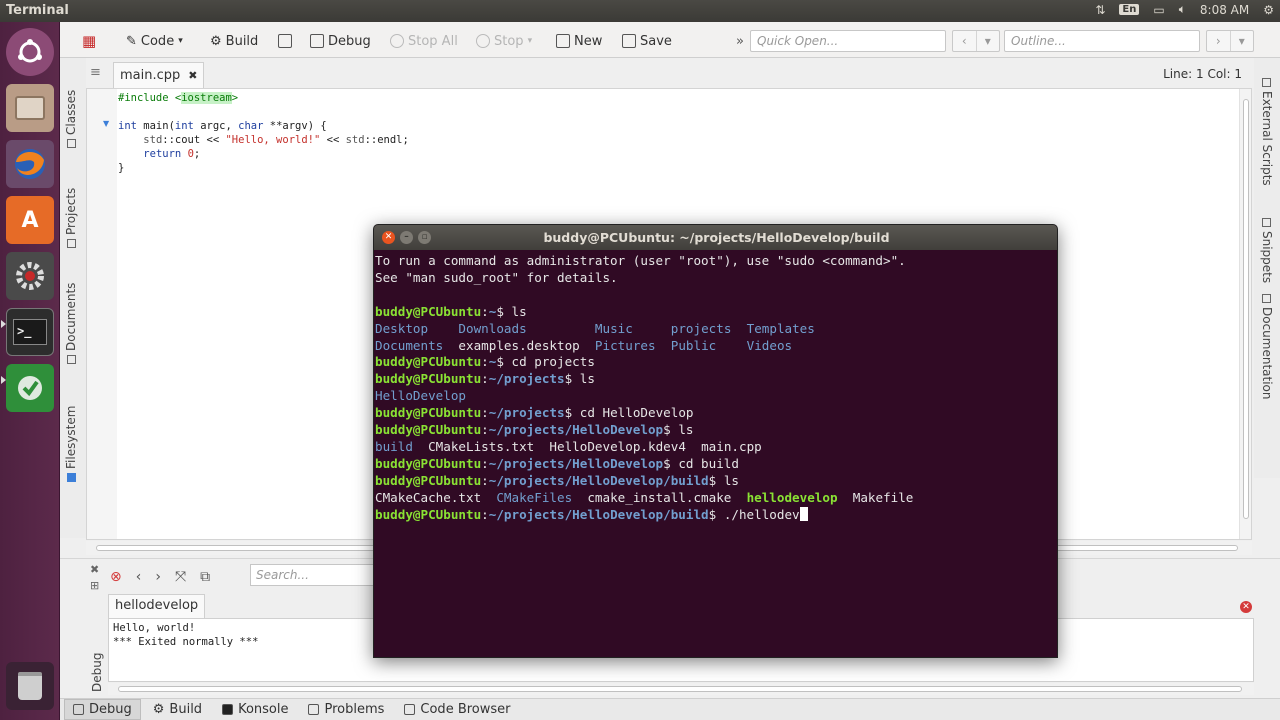 The height and width of the screenshot is (720, 1280). What do you see at coordinates (1158, 10) in the screenshot?
I see `battery-icon: ▭` at bounding box center [1158, 10].